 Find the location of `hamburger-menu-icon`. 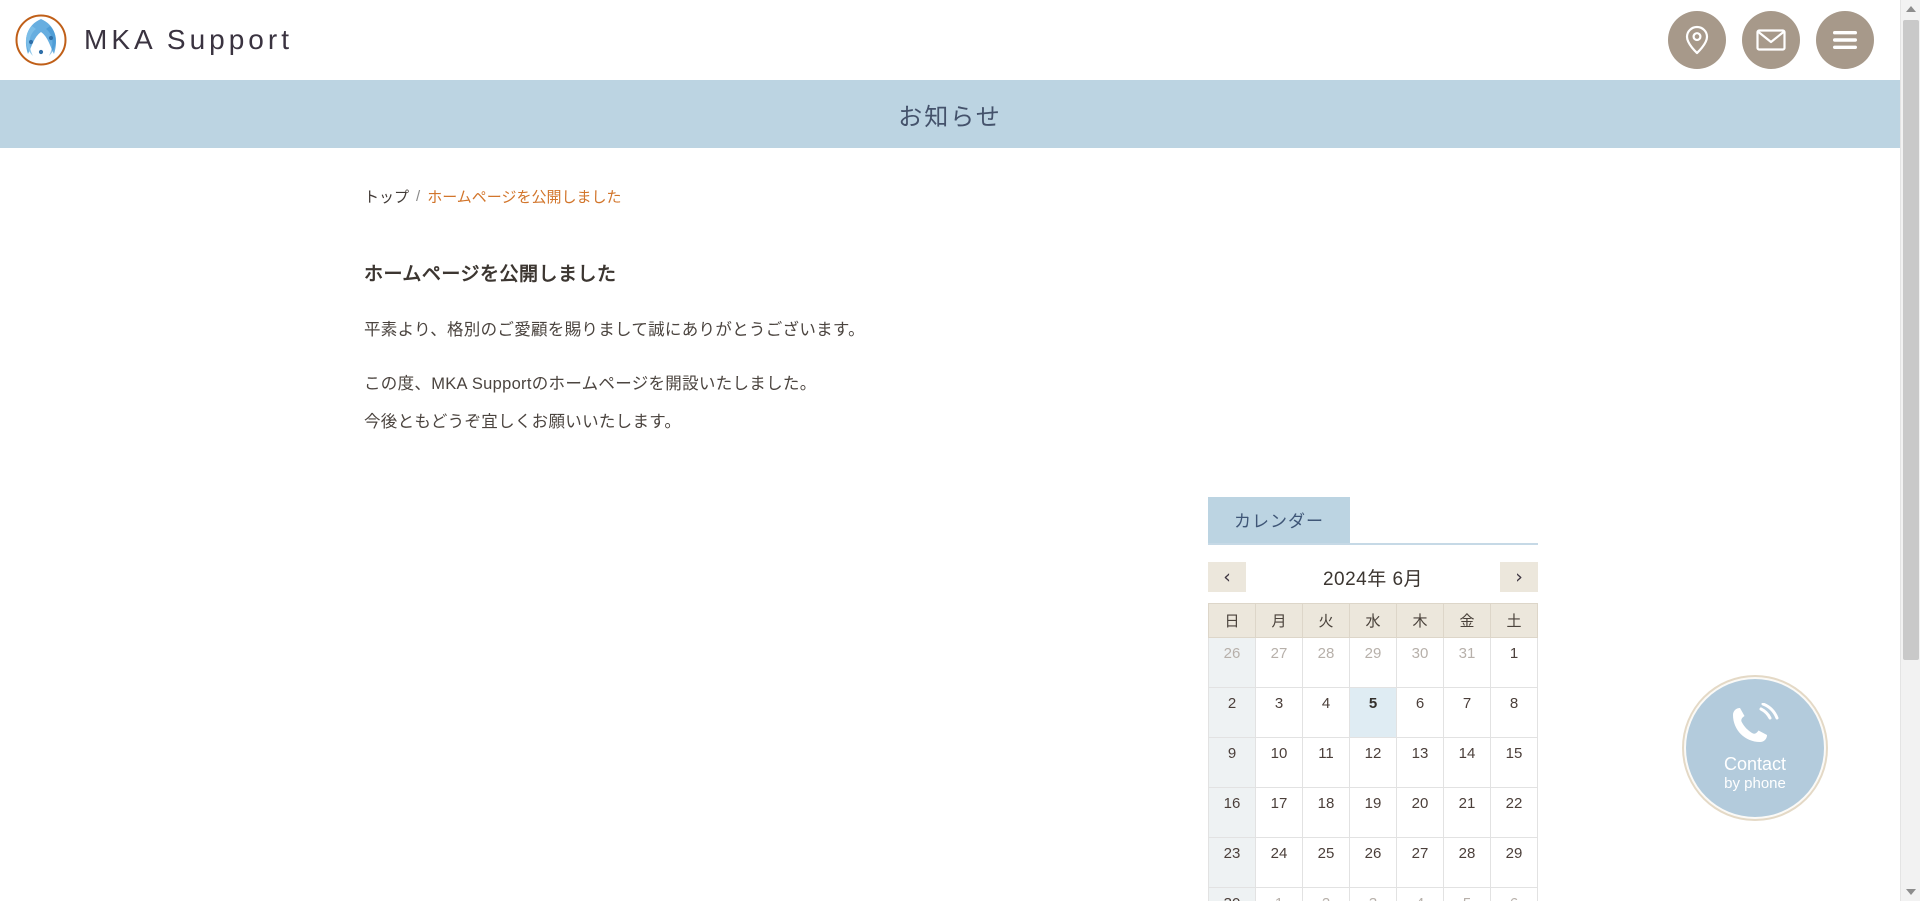

hamburger-menu-icon is located at coordinates (1845, 40).